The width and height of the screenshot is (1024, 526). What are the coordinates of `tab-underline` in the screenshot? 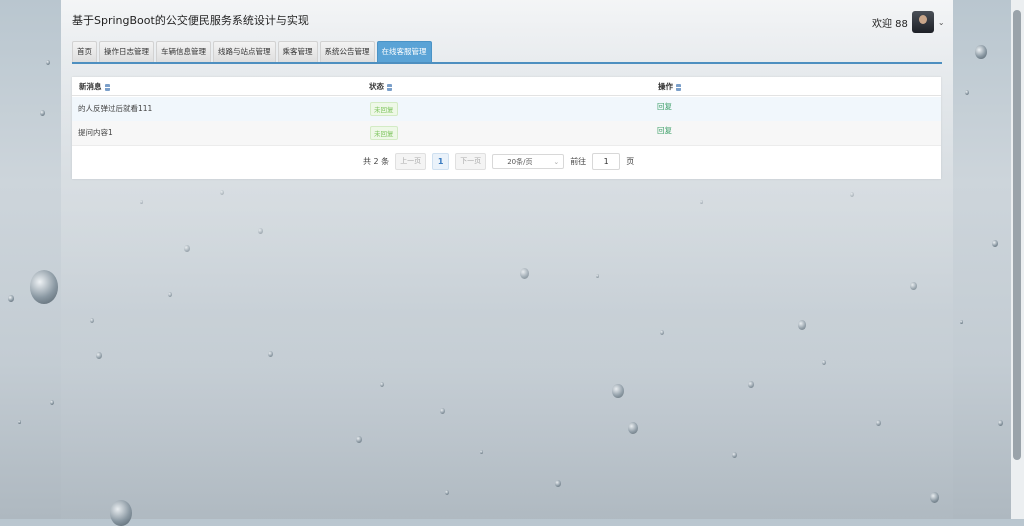 It's located at (507, 63).